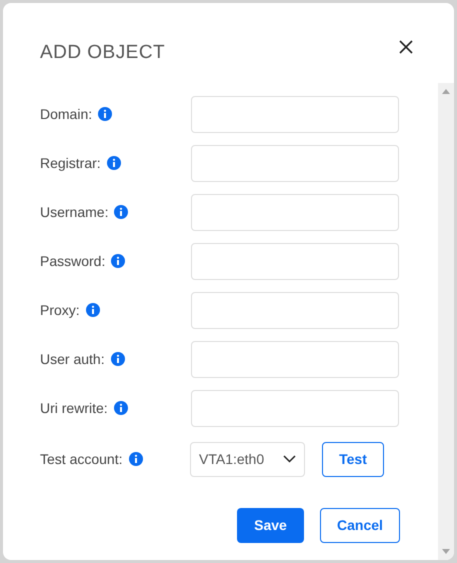 This screenshot has width=457, height=563. Describe the element at coordinates (446, 551) in the screenshot. I see `scroll-down-icon` at that location.